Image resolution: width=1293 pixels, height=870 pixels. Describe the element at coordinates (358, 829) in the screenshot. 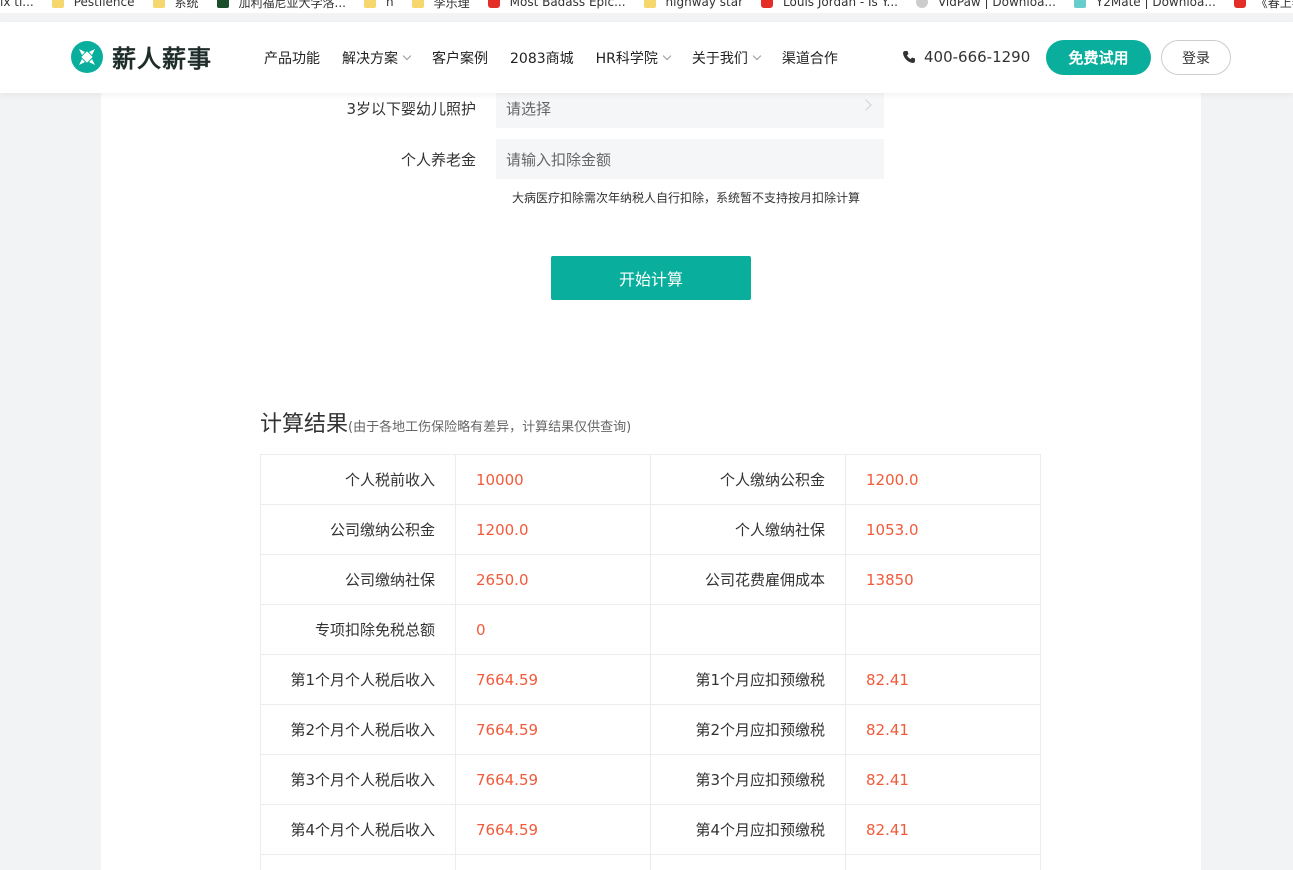

I see `result-label: 第4个月个人税后收入` at that location.